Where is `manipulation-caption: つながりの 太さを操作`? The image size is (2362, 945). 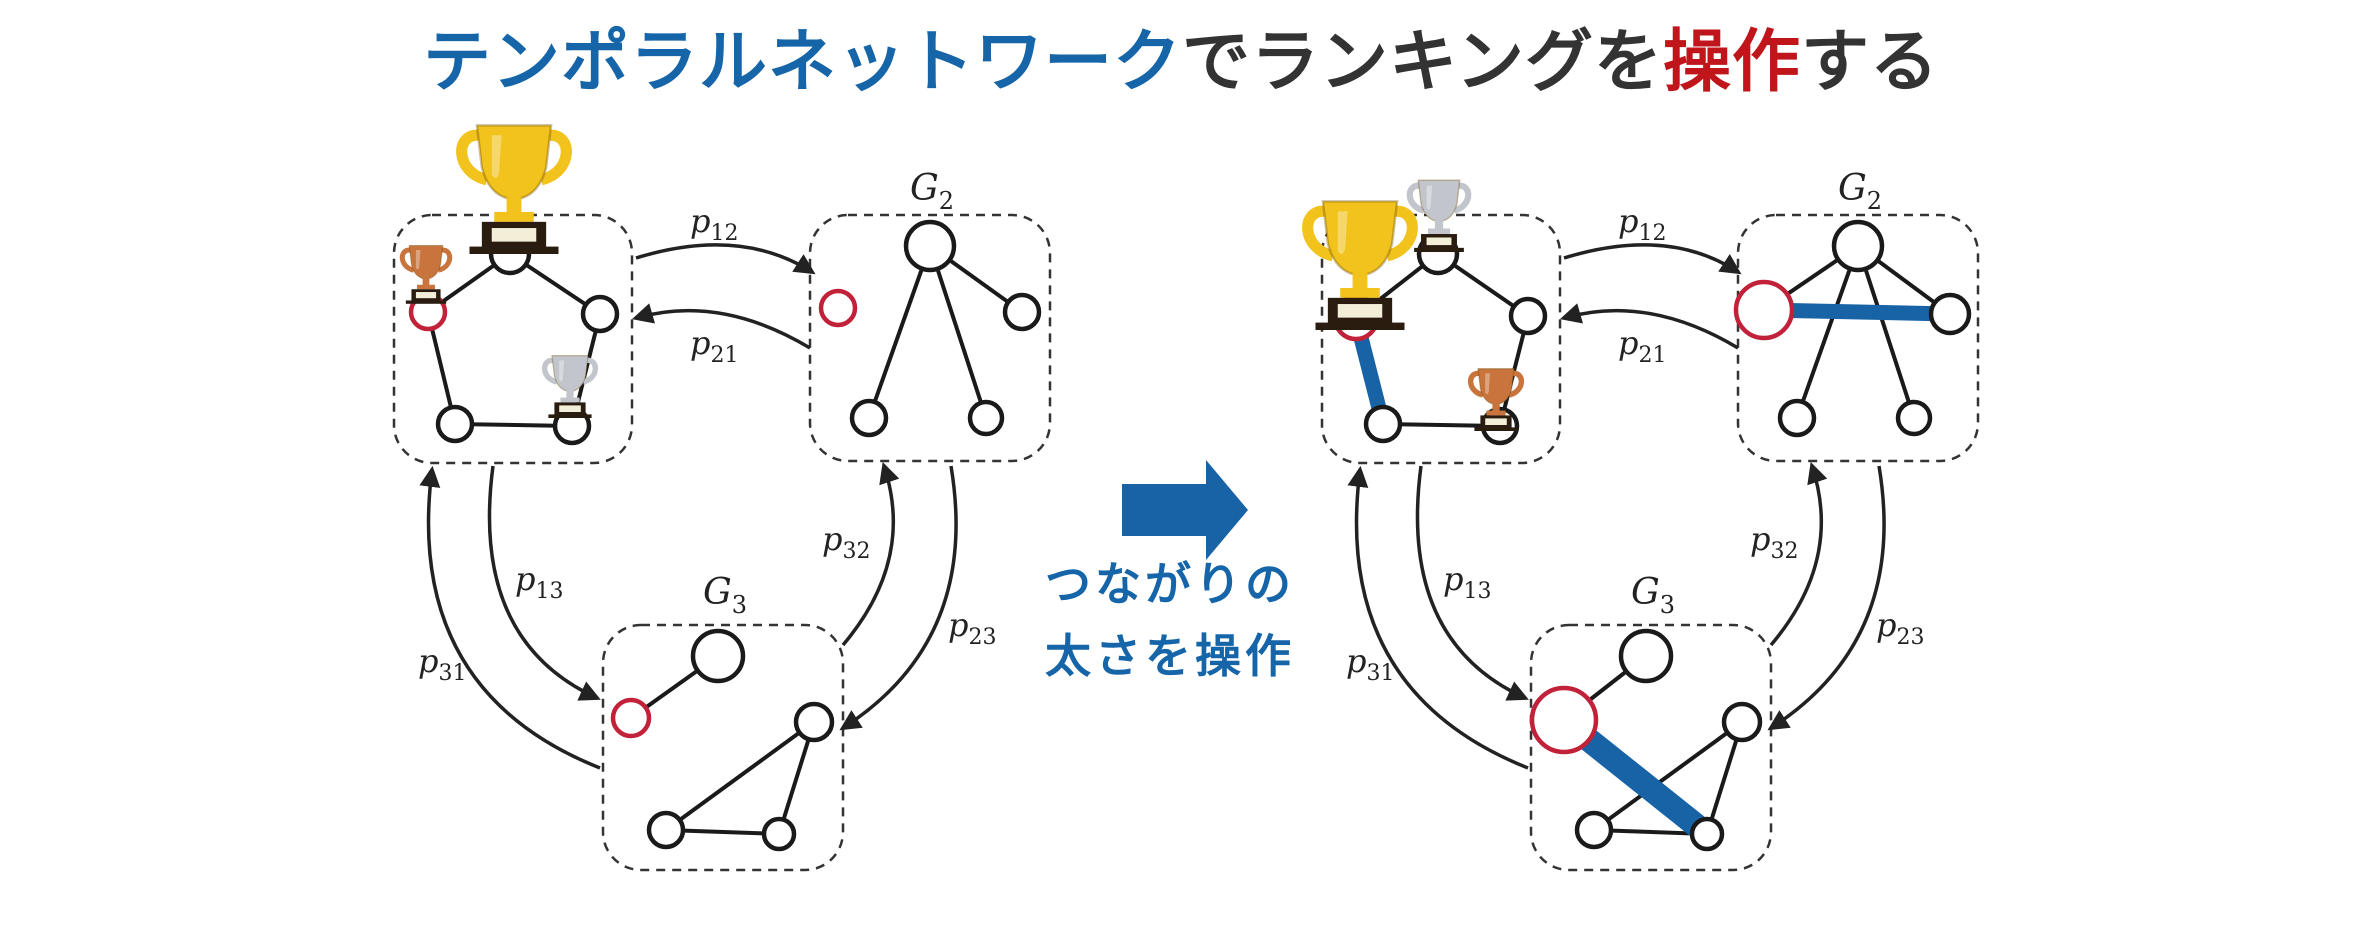 manipulation-caption: つながりの 太さを操作 is located at coordinates (1170, 620).